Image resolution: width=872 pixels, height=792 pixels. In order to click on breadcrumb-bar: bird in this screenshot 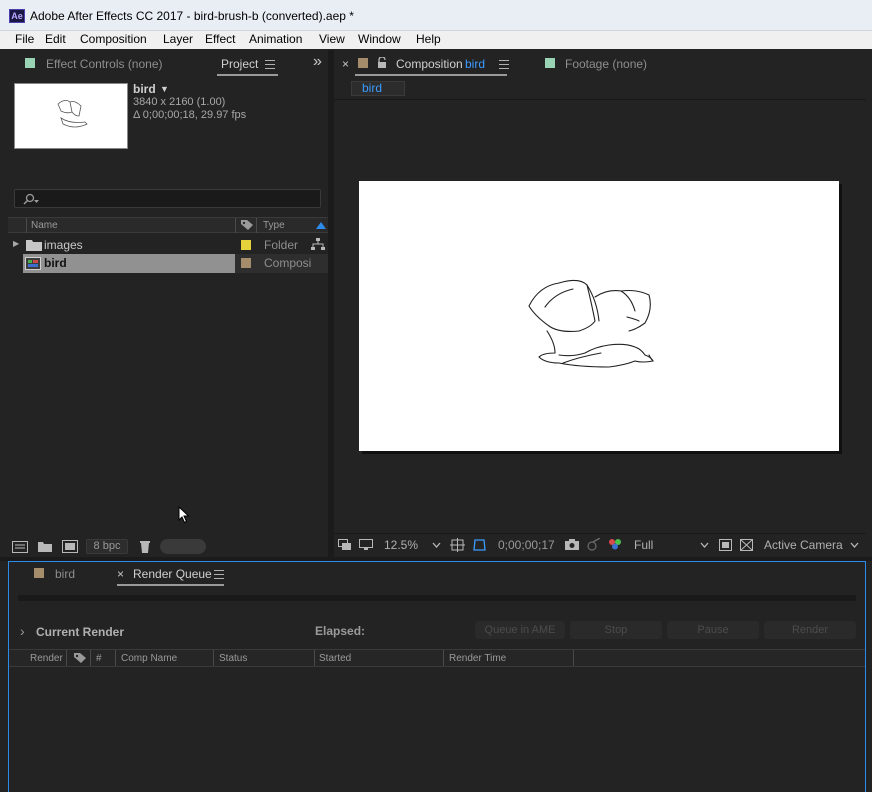, I will do `click(600, 89)`.